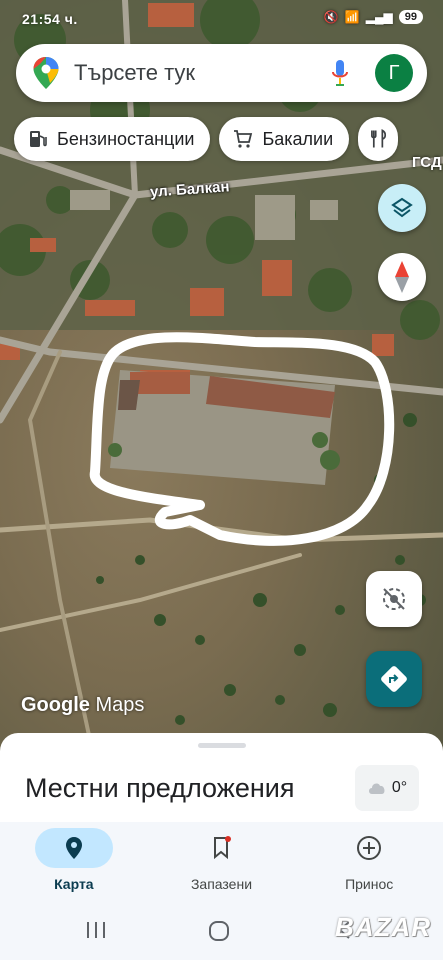 Image resolution: width=443 pixels, height=960 pixels. Describe the element at coordinates (427, 162) in the screenshot. I see `town-label: ГСД` at that location.